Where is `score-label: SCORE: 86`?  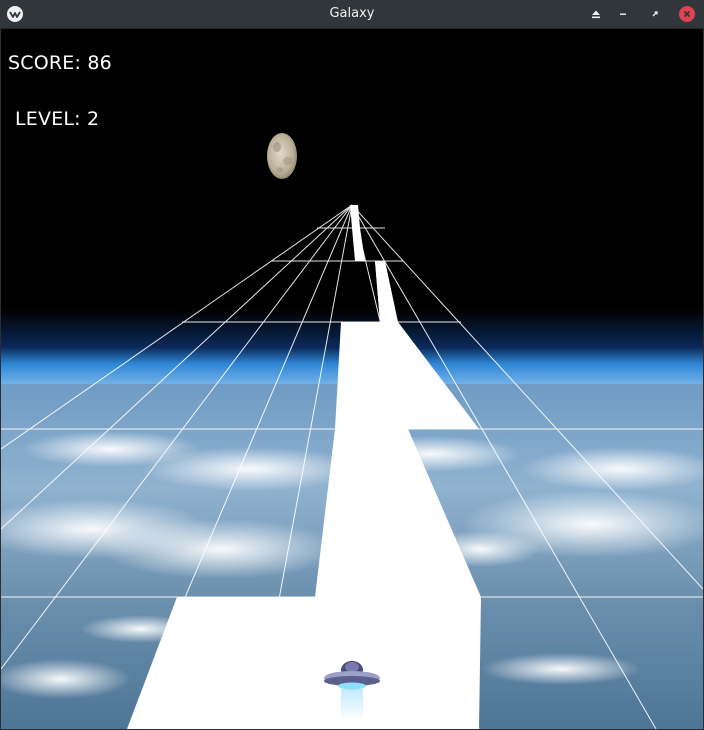 score-label: SCORE: 86 is located at coordinates (60, 63).